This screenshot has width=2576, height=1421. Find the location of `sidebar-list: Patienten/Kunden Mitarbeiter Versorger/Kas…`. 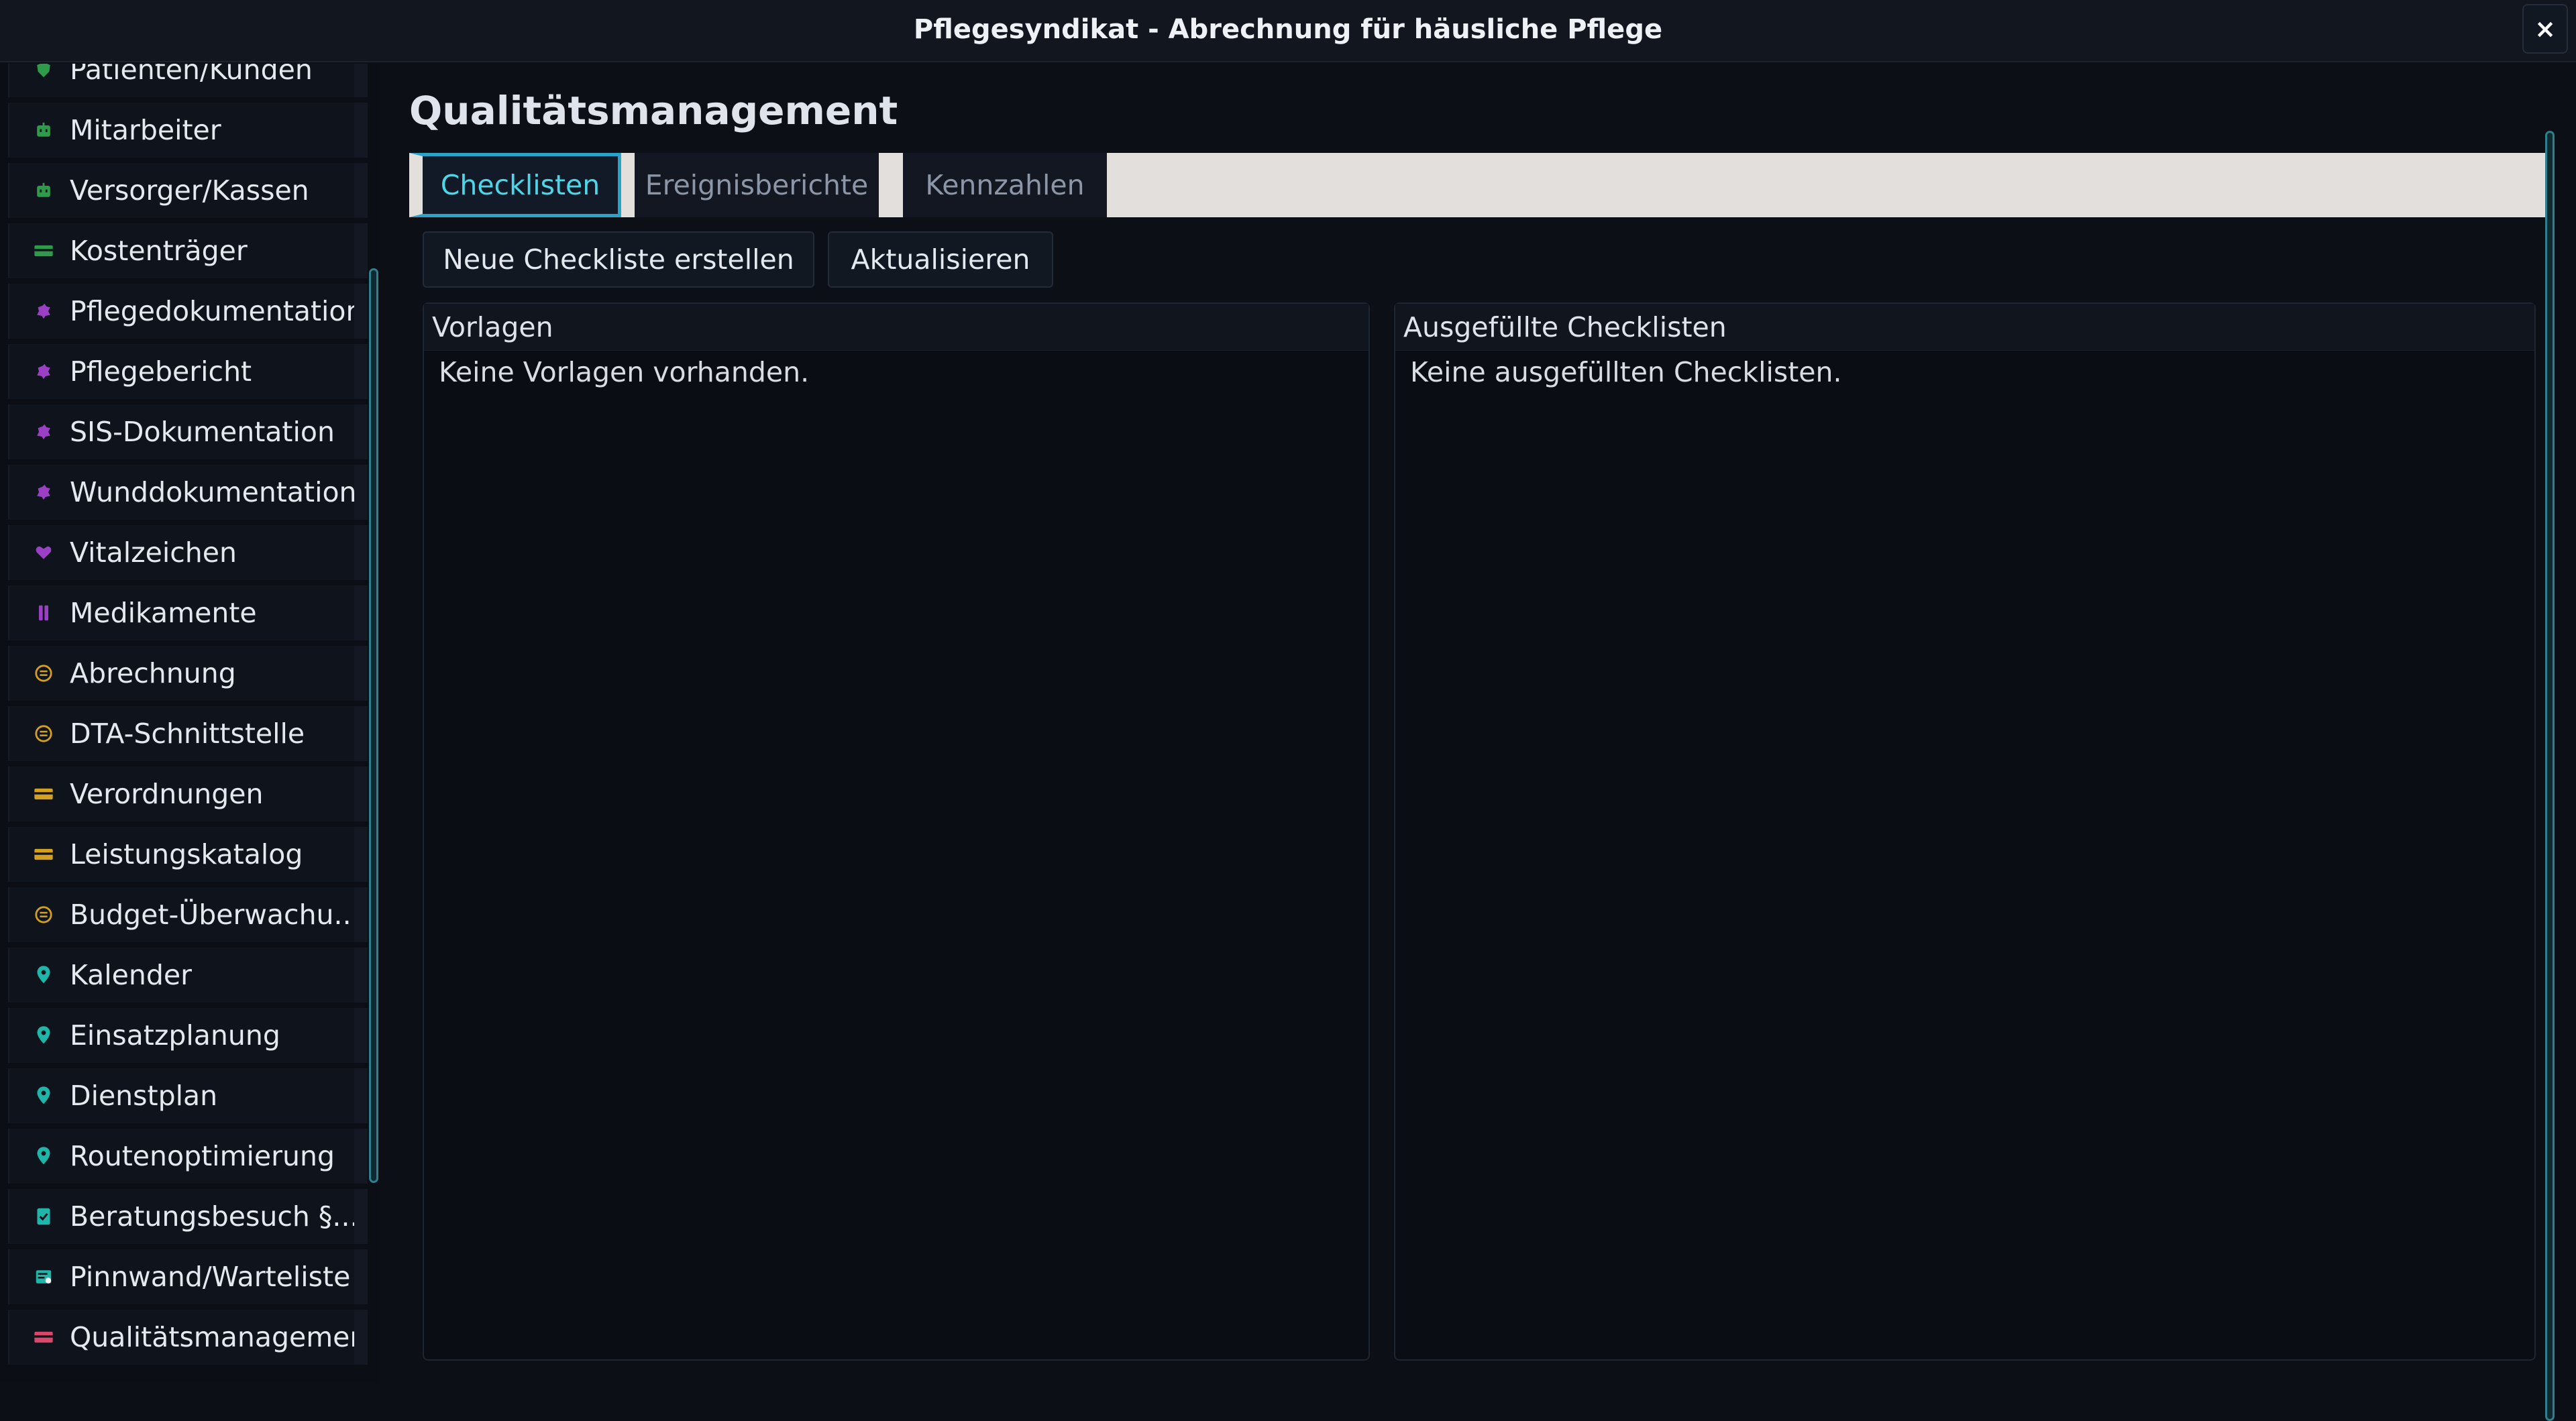

sidebar-list: Patienten/Kunden Mitarbeiter Versorger/Kas… is located at coordinates (188, 717).